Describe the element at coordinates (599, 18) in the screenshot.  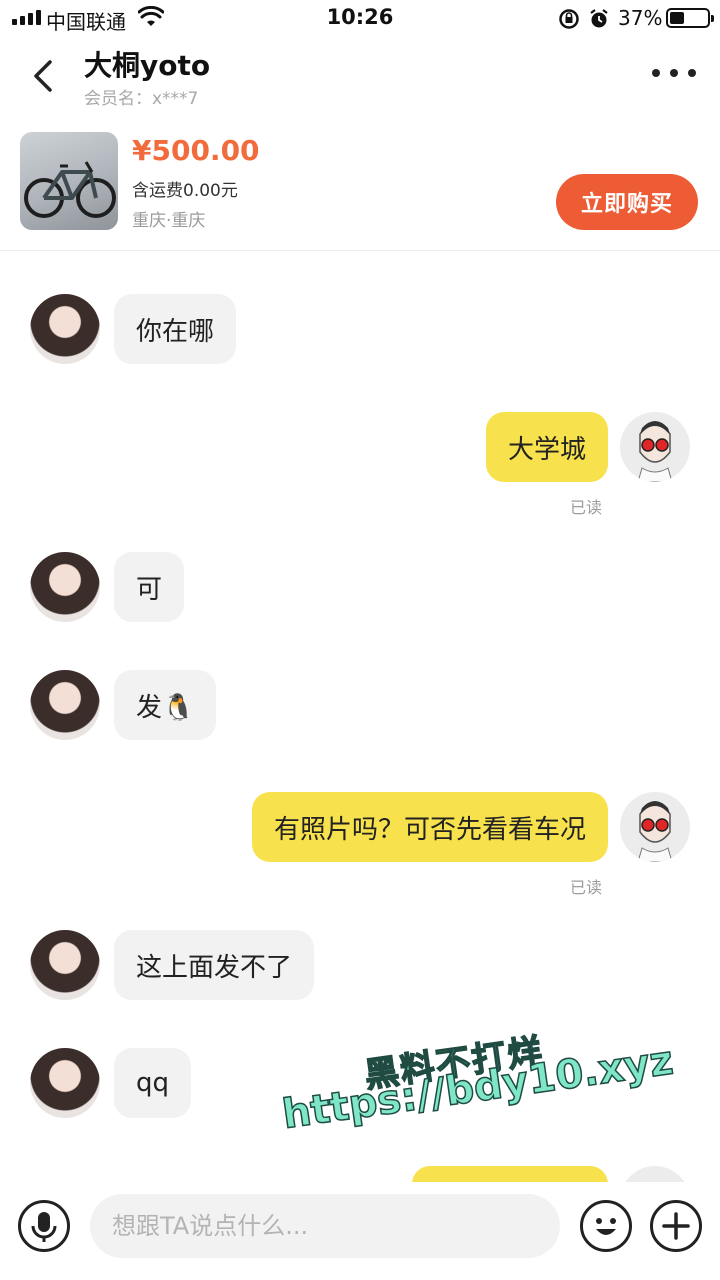
I see `alarm-icon` at that location.